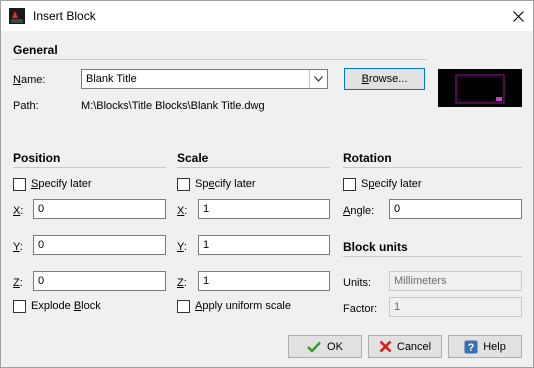  Describe the element at coordinates (264, 209) in the screenshot. I see `scale-x-input: 1` at that location.